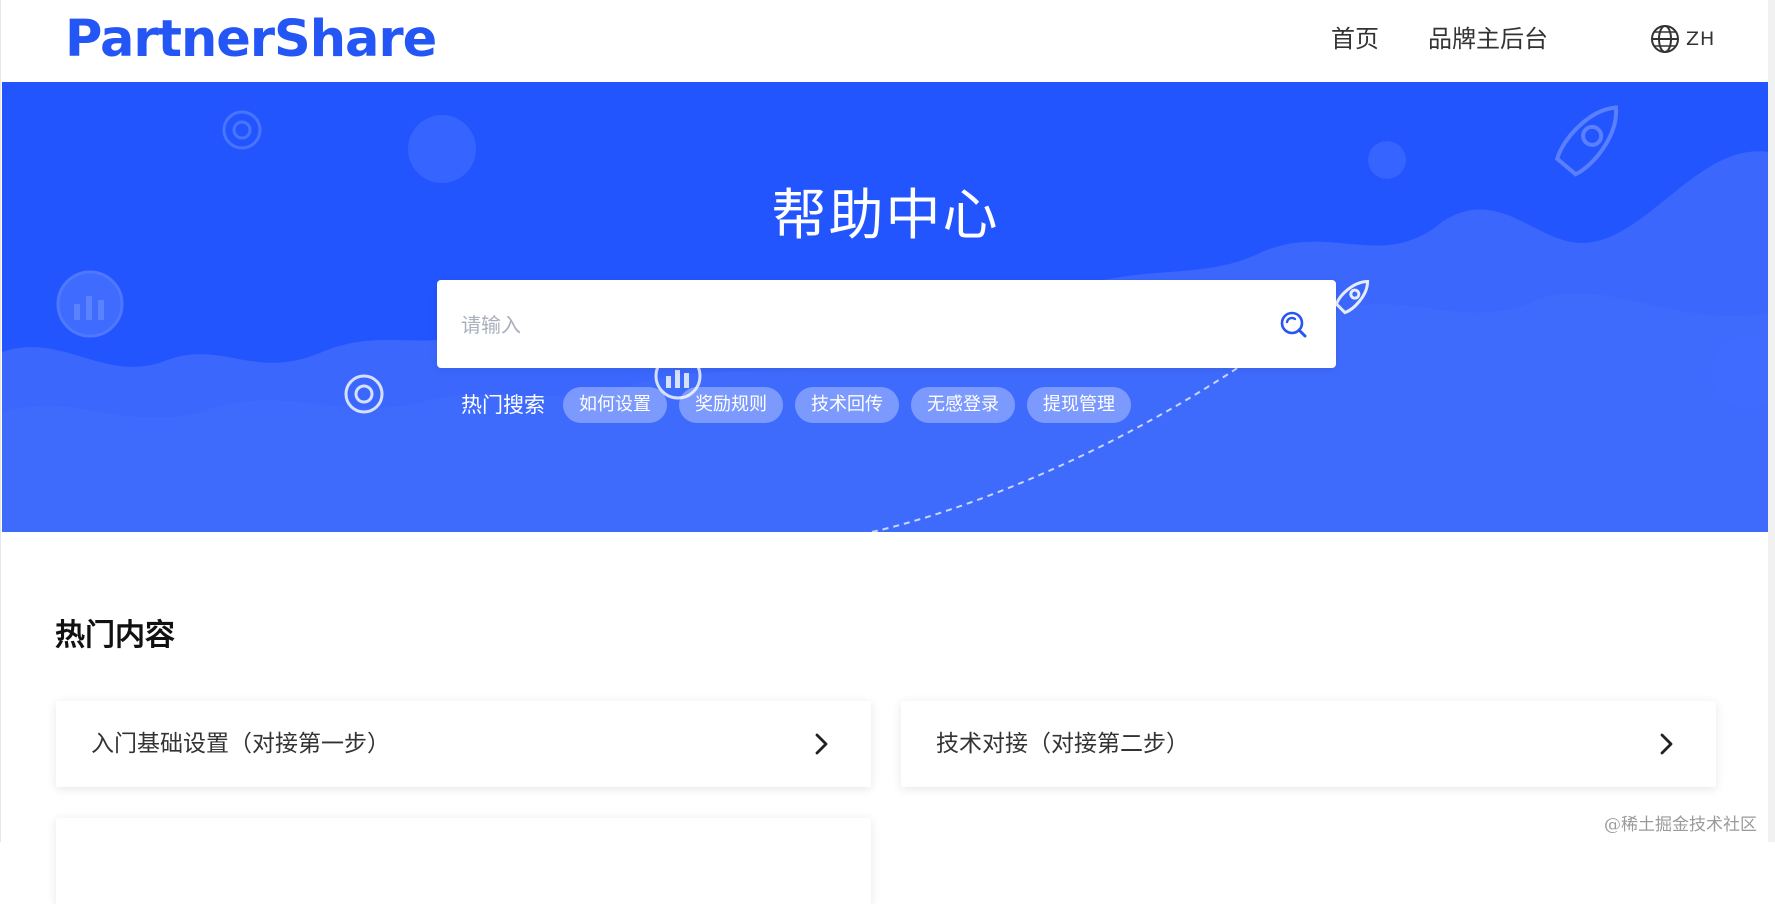 The image size is (1775, 904). I want to click on search-input, so click(861, 325).